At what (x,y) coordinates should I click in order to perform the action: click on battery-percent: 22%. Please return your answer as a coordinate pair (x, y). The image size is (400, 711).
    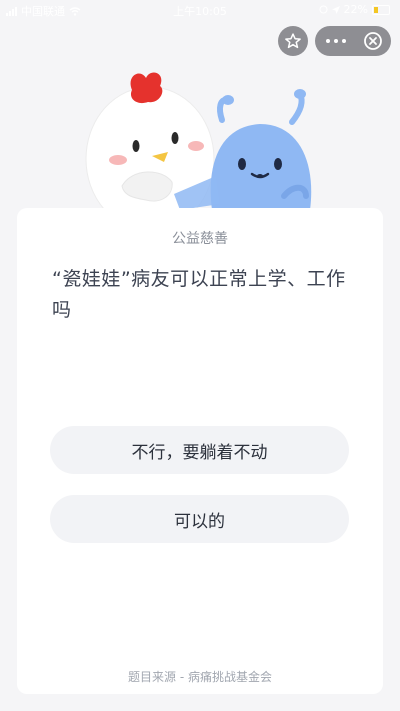
    Looking at the image, I should click on (355, 9).